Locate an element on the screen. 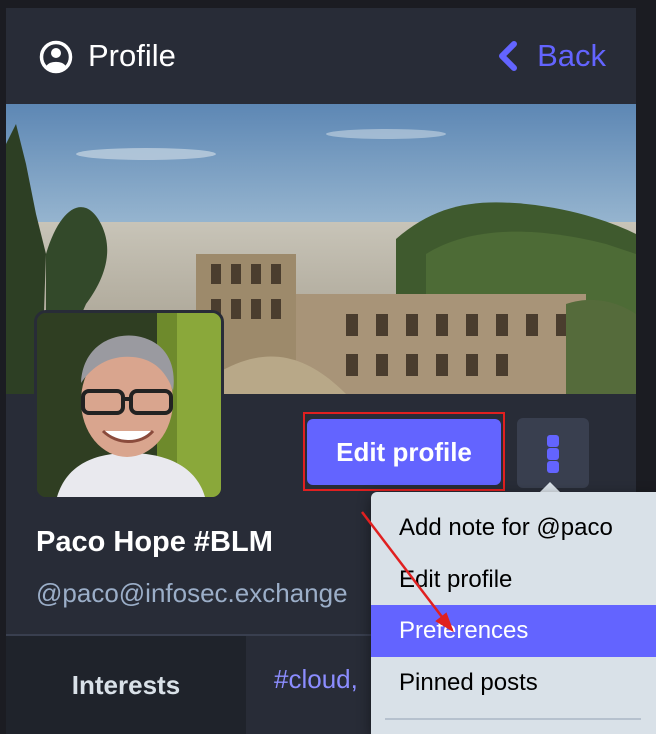 This screenshot has height=734, width=656. user-circle-icon is located at coordinates (56, 57).